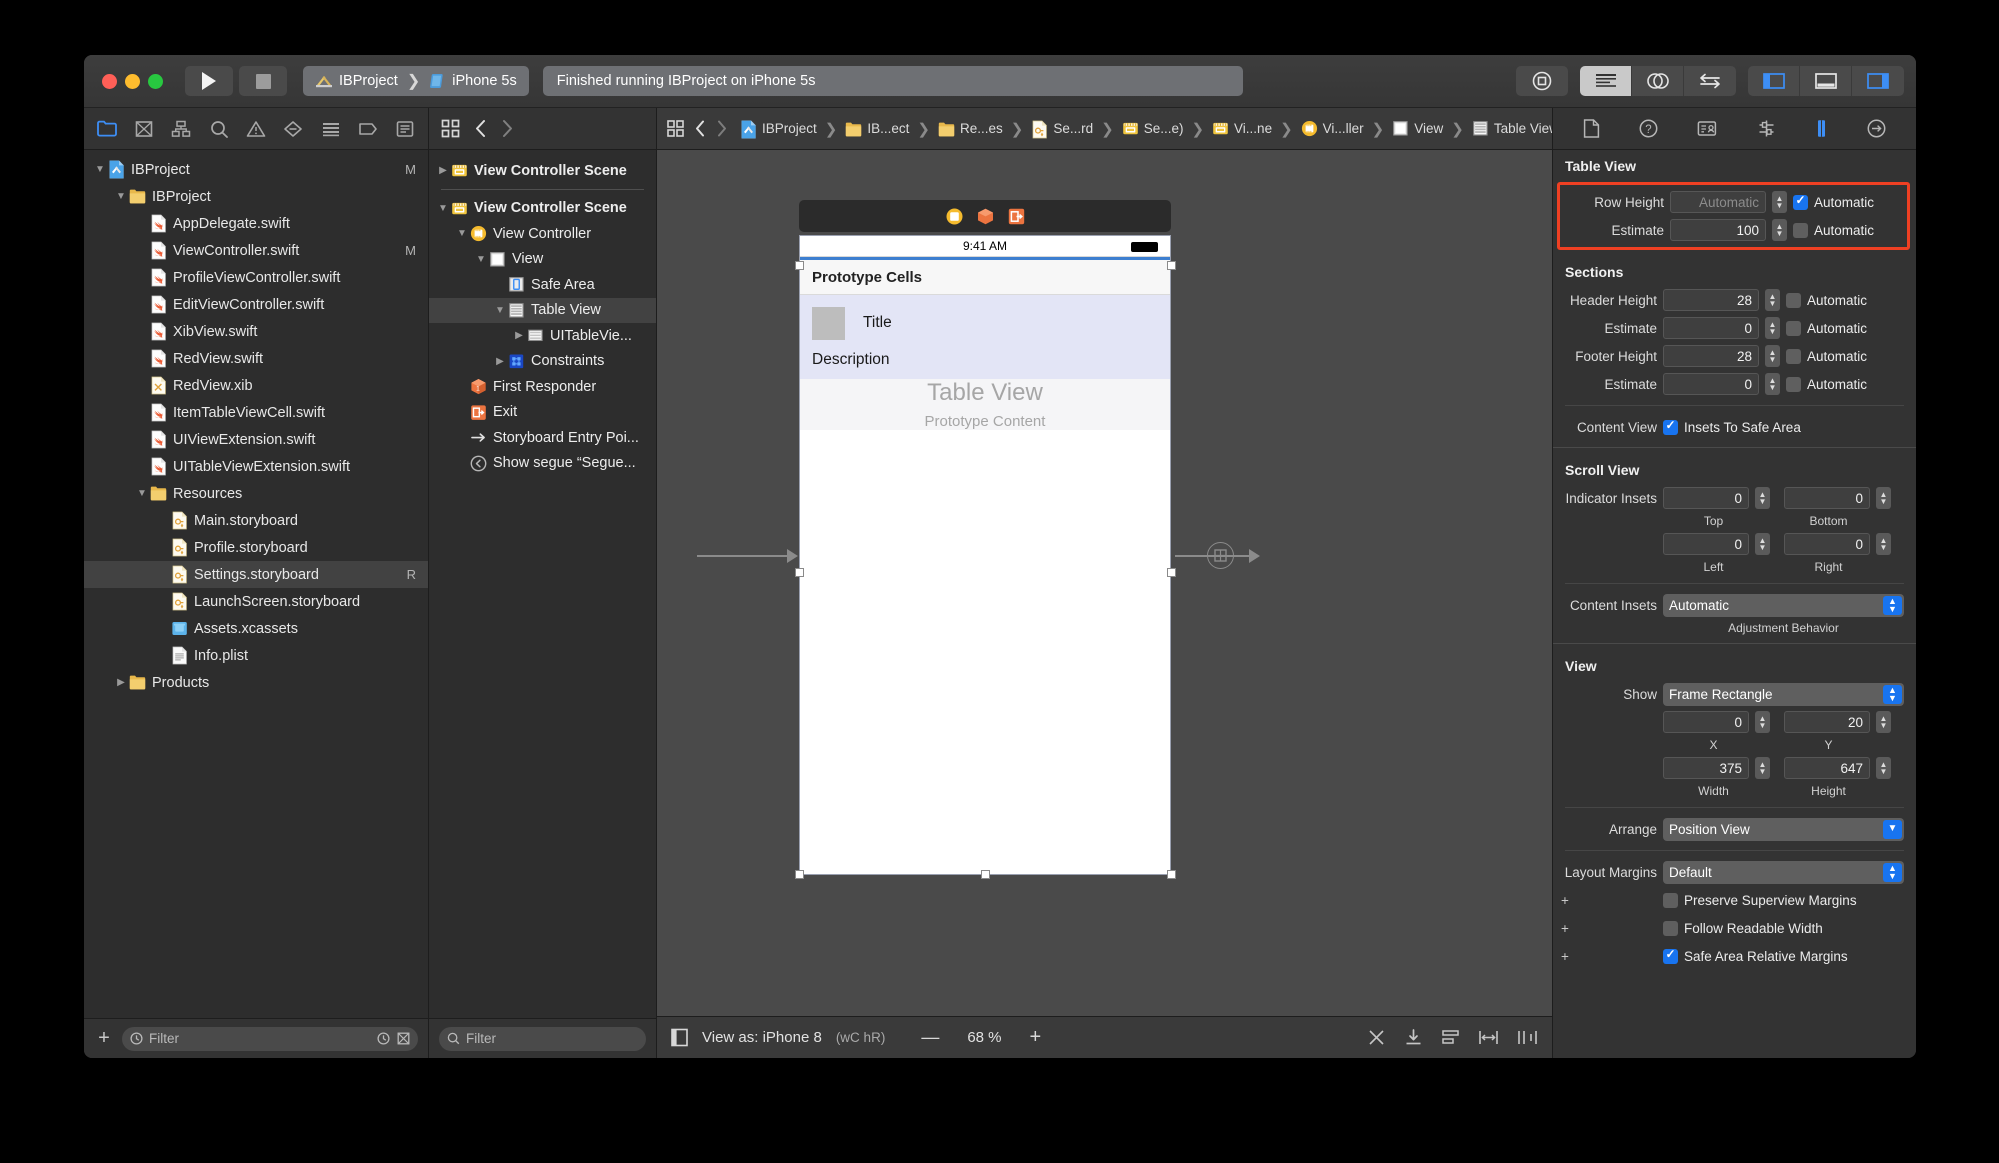 Image resolution: width=1999 pixels, height=1163 pixels. What do you see at coordinates (542, 310) in the screenshot?
I see `outline-row: ▼ Table View` at bounding box center [542, 310].